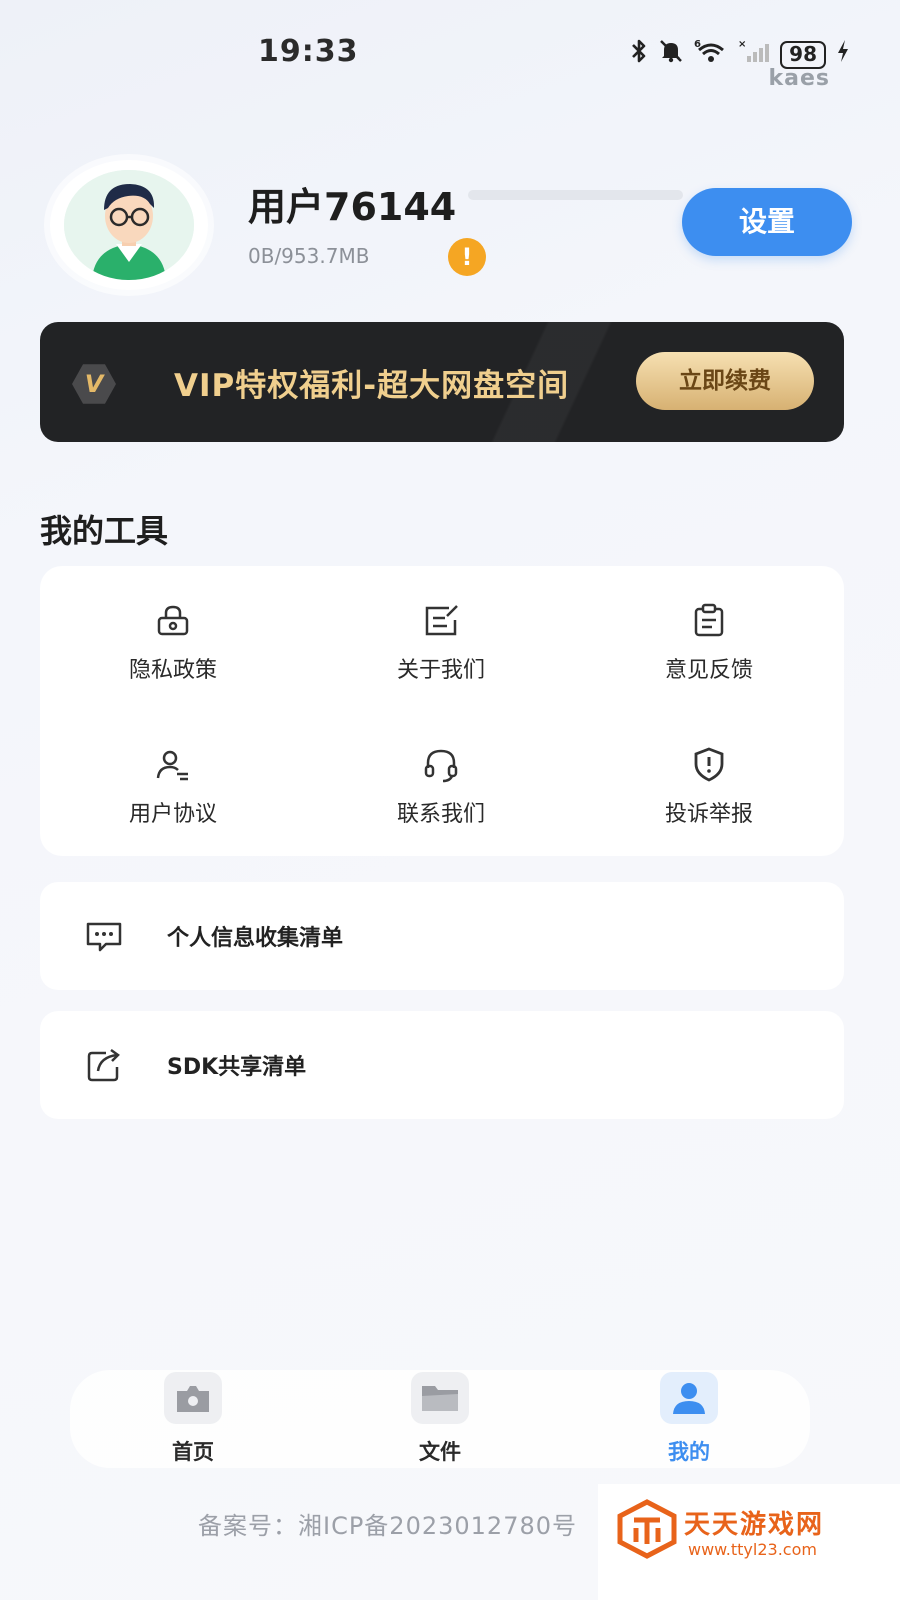  Describe the element at coordinates (440, 814) in the screenshot. I see `tool-label: 联系我们` at that location.